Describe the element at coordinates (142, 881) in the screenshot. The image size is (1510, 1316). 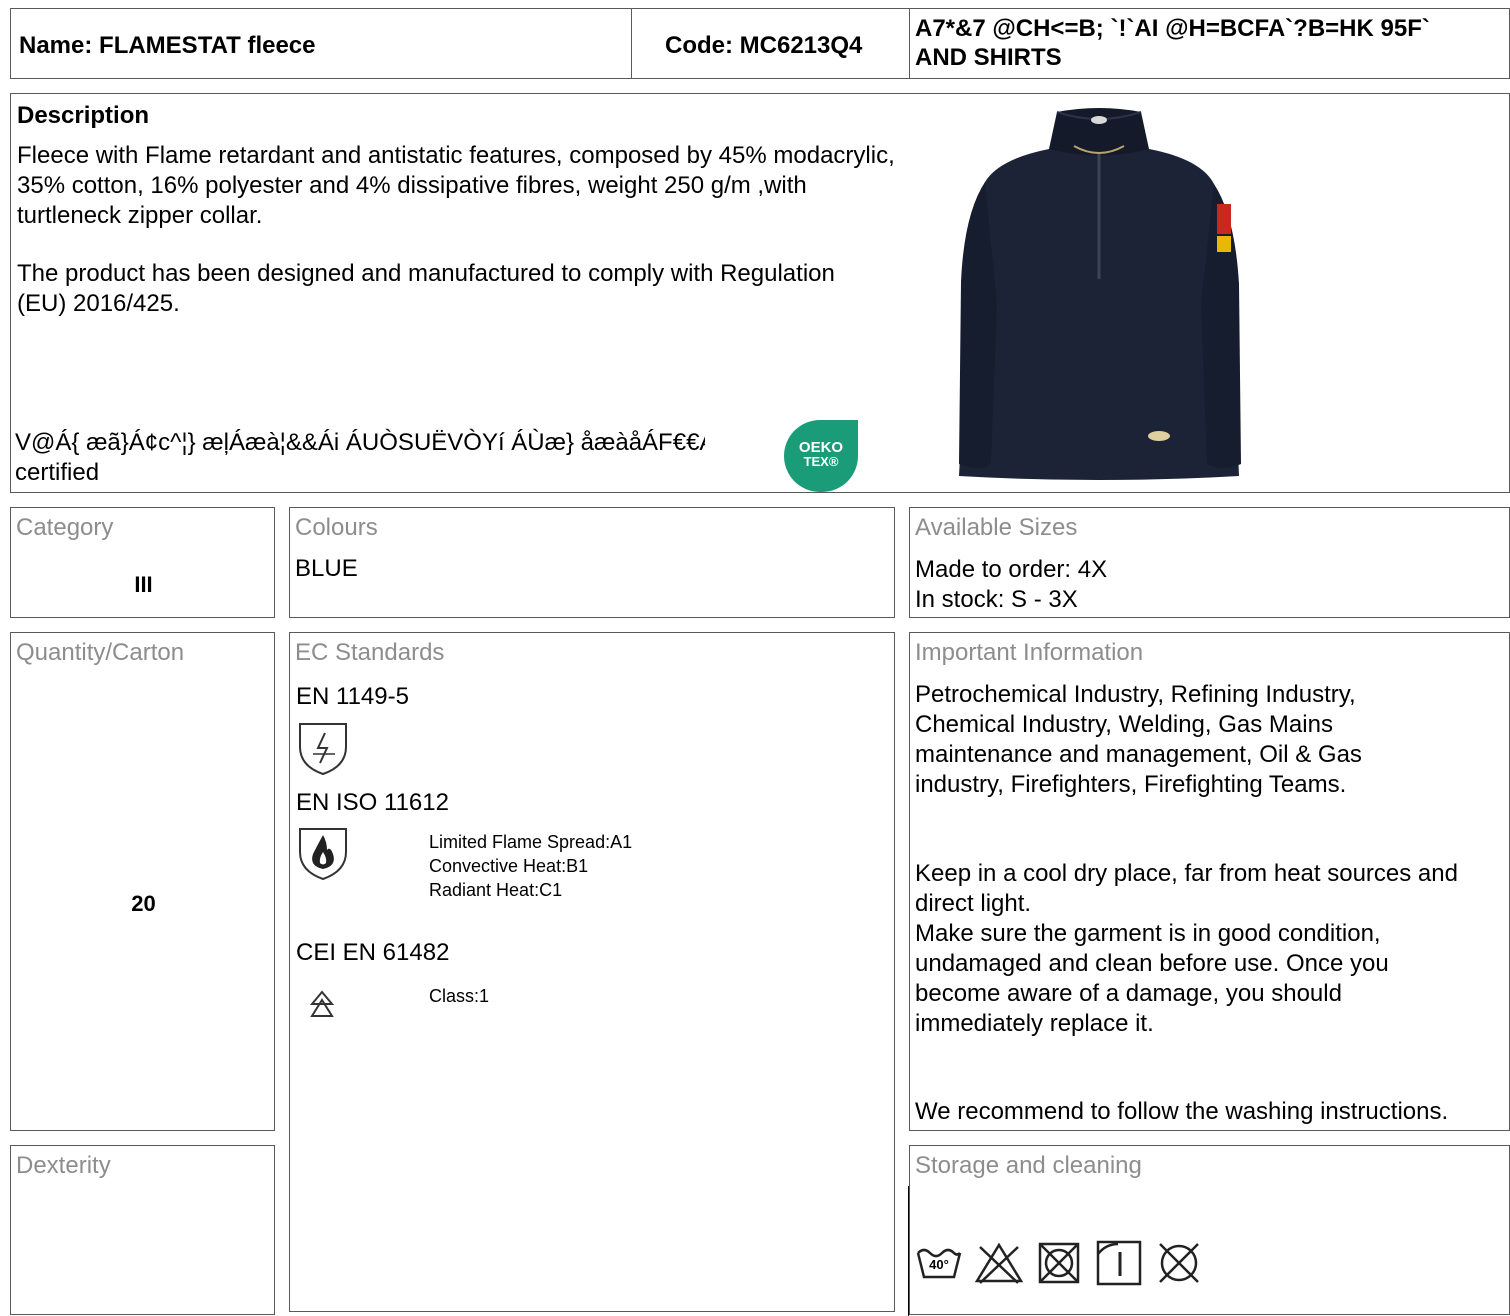
I see `quantity-cell: Quantity/Carton 20` at that location.